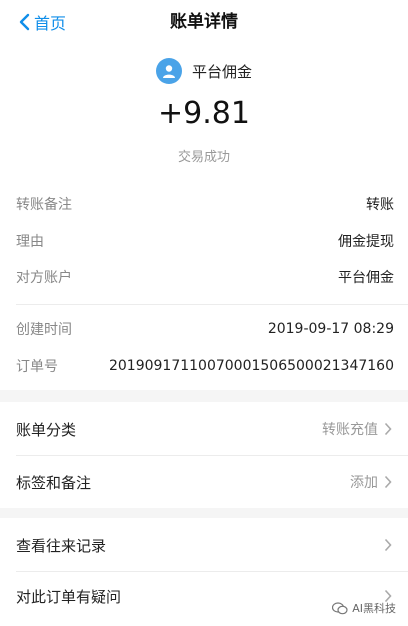 The image size is (408, 626). Describe the element at coordinates (204, 429) in the screenshot. I see `bill-category-row: 账单分类 转账充值` at that location.